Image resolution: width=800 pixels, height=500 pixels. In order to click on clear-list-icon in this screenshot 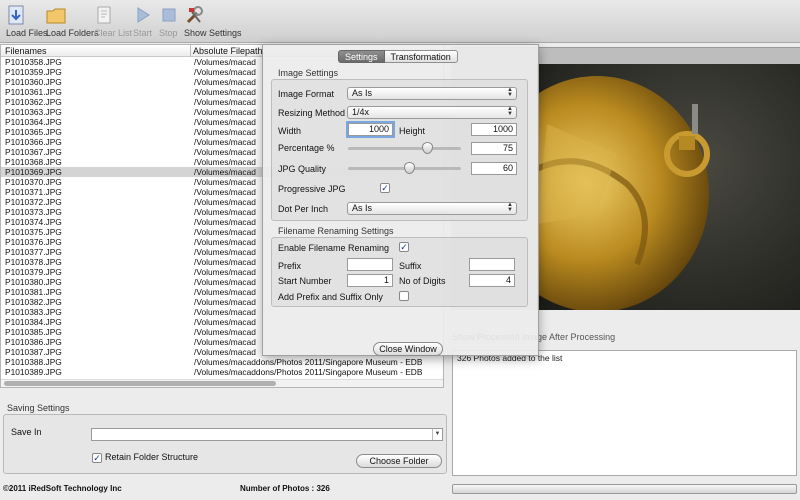, I will do `click(104, 15)`.